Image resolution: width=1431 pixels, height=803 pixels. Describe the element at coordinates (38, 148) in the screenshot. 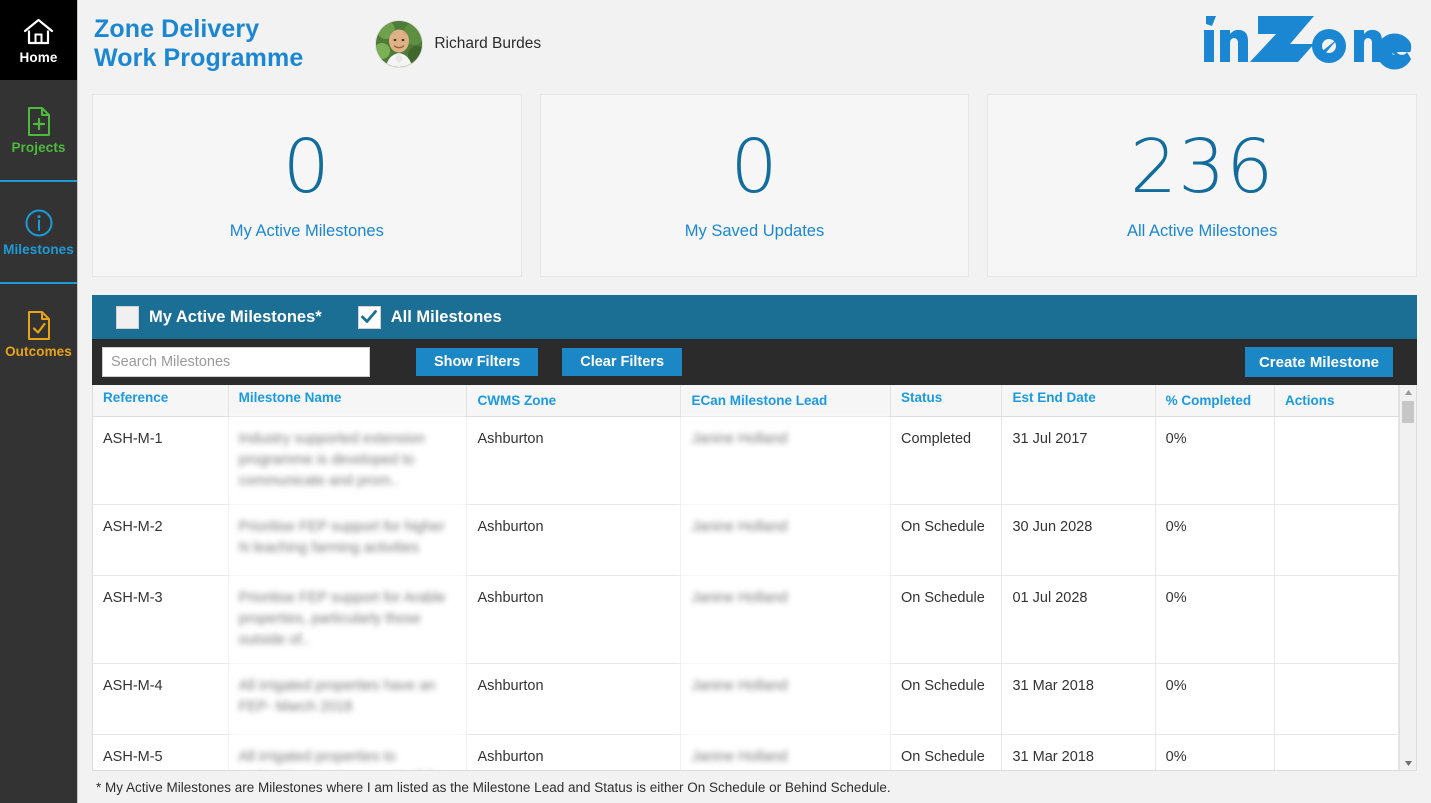

I see `sidebar-item-label: Projects` at that location.